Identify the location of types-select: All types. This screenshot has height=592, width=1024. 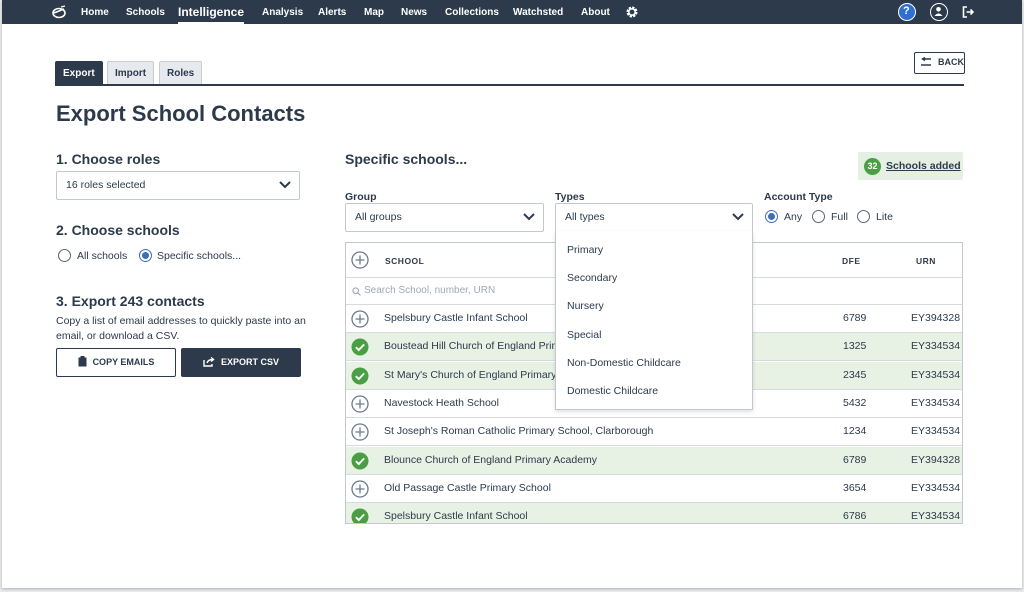
(654, 217).